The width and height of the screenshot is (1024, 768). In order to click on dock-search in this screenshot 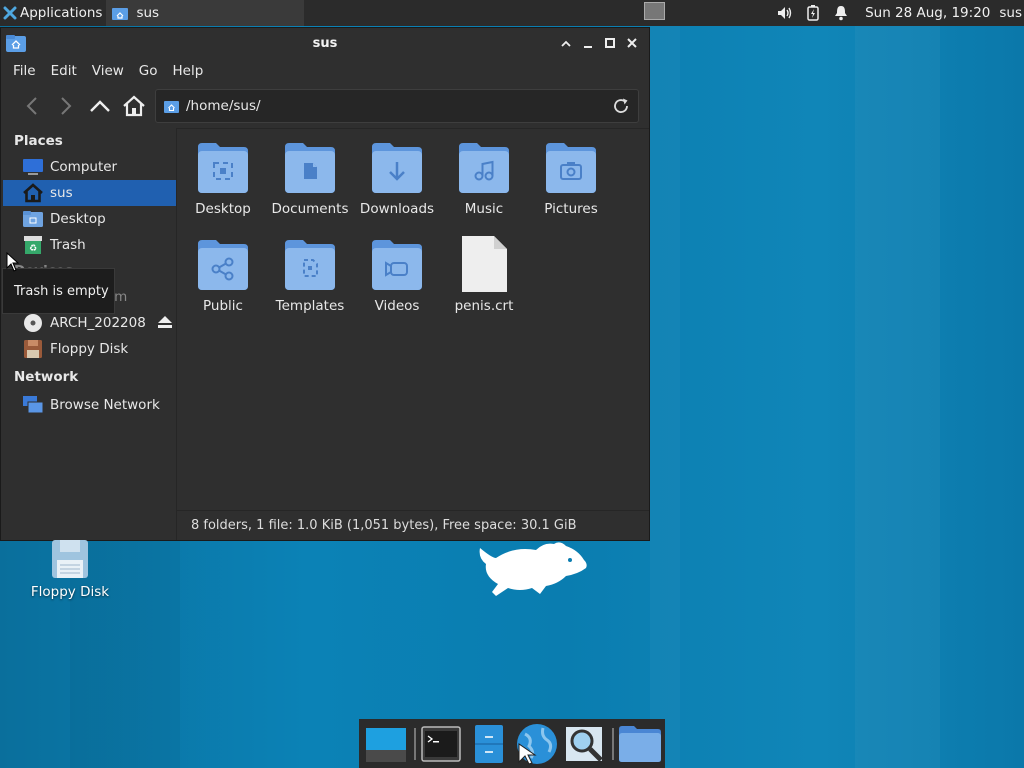, I will do `click(585, 744)`.